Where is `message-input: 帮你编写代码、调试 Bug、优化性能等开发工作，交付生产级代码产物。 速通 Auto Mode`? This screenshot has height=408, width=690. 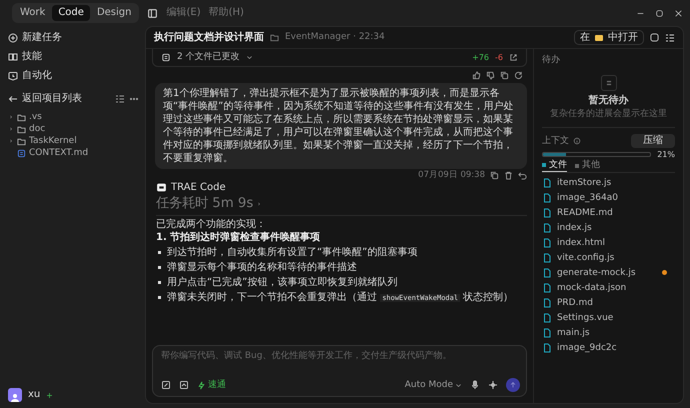 message-input: 帮你编写代码、调试 Bug、优化性能等开发工作，交付生产级代码产物。 速通 Auto Mode is located at coordinates (339, 371).